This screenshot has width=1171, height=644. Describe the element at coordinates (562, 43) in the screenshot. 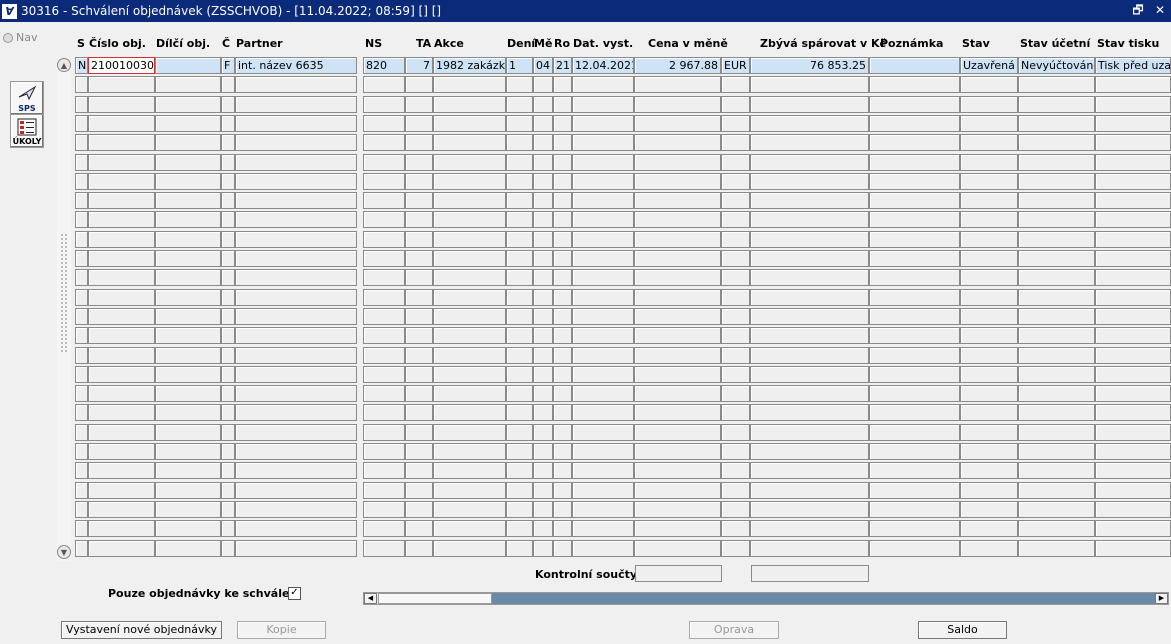

I see `column-header-ro: Ro` at that location.